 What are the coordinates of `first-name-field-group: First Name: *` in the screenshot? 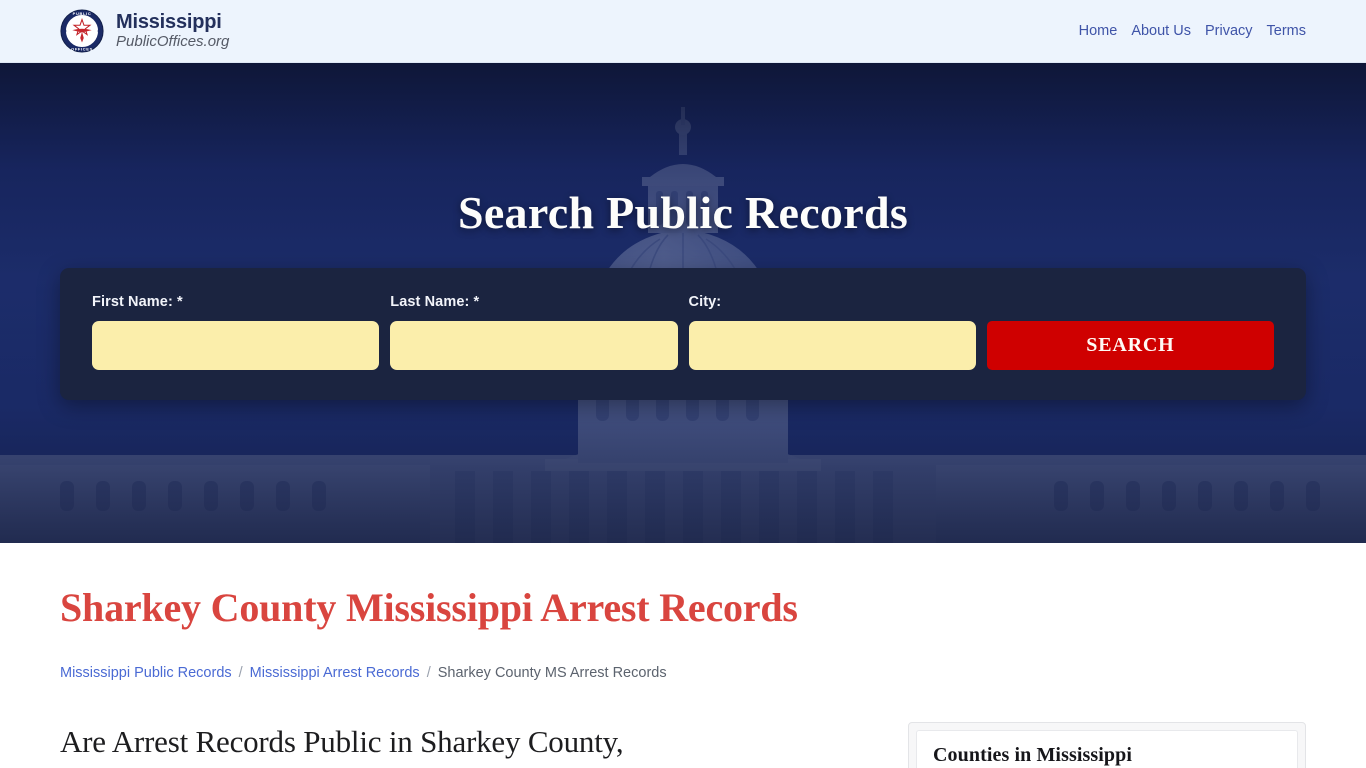 It's located at (236, 332).